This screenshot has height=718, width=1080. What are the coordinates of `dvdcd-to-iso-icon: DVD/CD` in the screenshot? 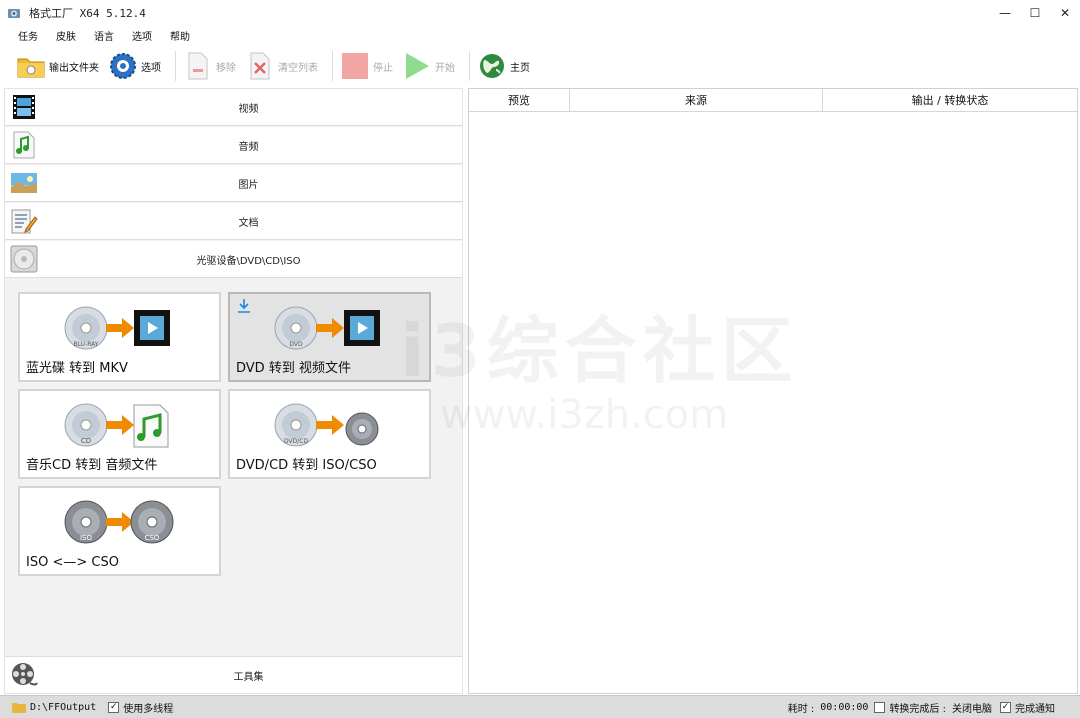 It's located at (326, 425).